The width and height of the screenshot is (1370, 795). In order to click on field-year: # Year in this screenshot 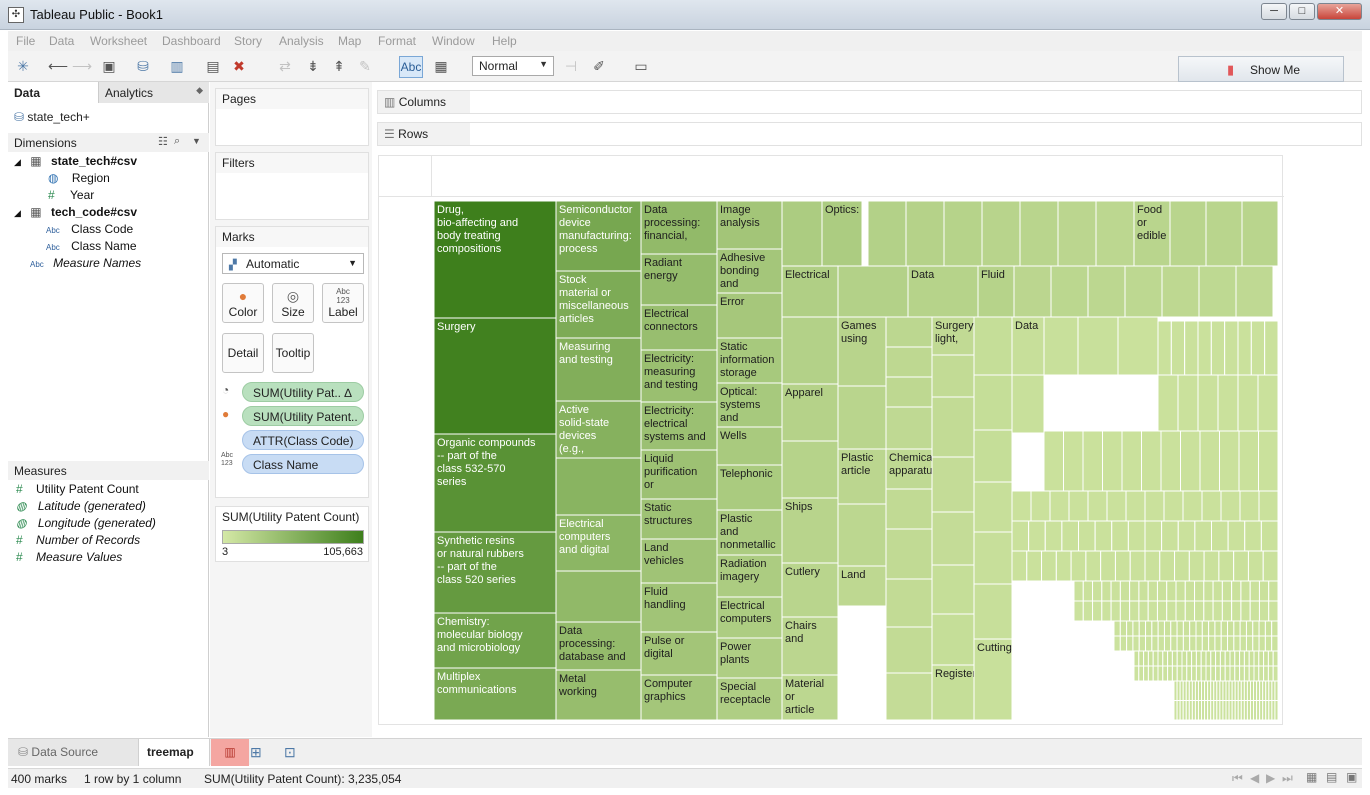, I will do `click(71, 195)`.